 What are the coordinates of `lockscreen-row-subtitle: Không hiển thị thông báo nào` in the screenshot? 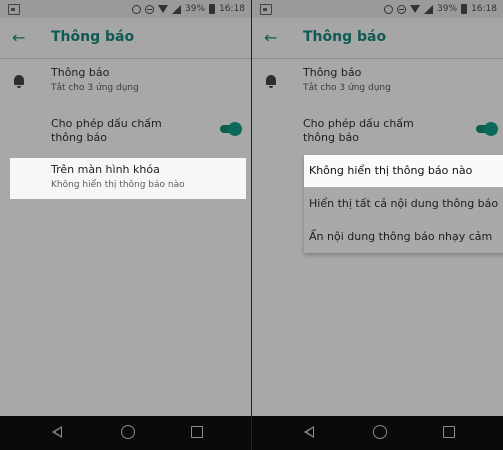 It's located at (118, 185).